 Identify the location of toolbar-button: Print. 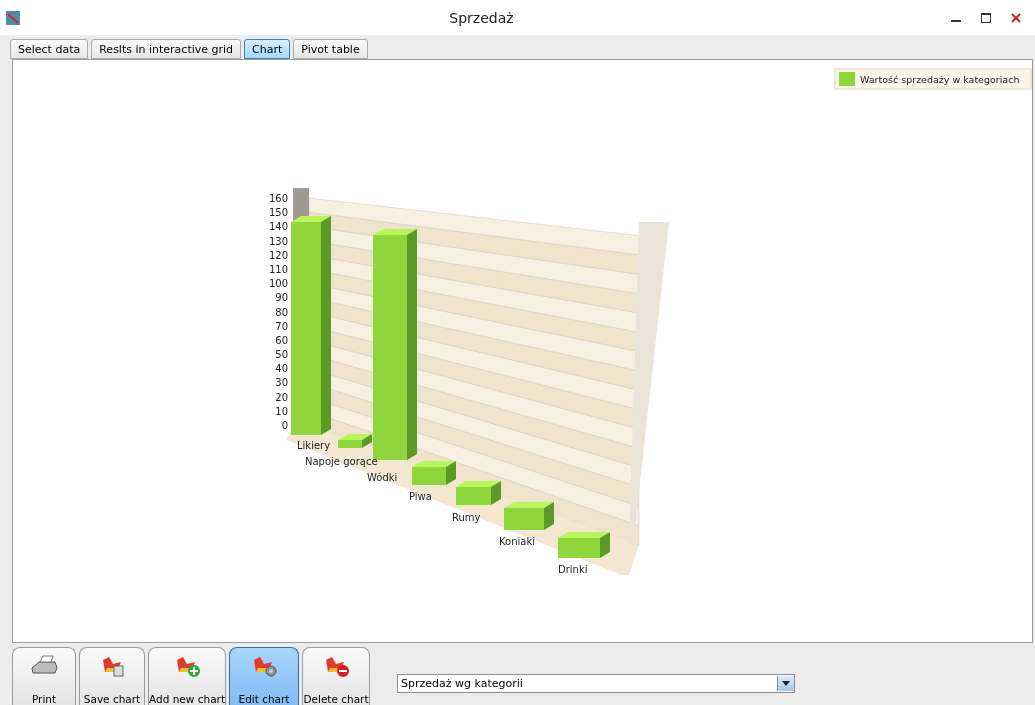
(44, 676).